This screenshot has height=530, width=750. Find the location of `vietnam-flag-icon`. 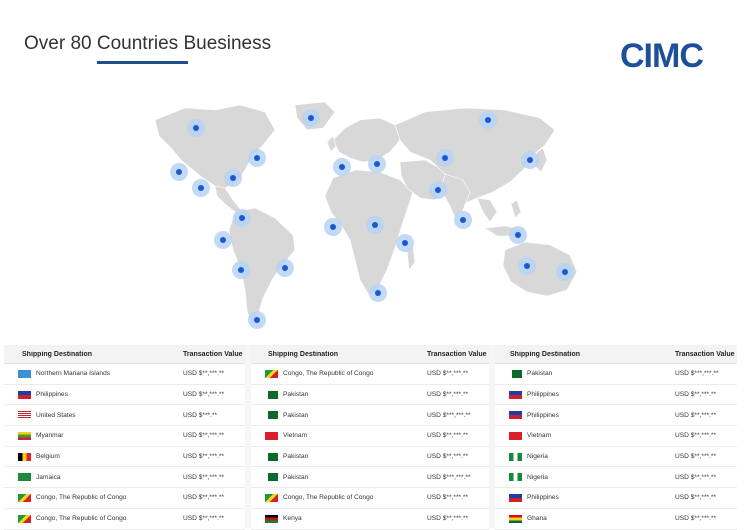

vietnam-flag-icon is located at coordinates (515, 435).